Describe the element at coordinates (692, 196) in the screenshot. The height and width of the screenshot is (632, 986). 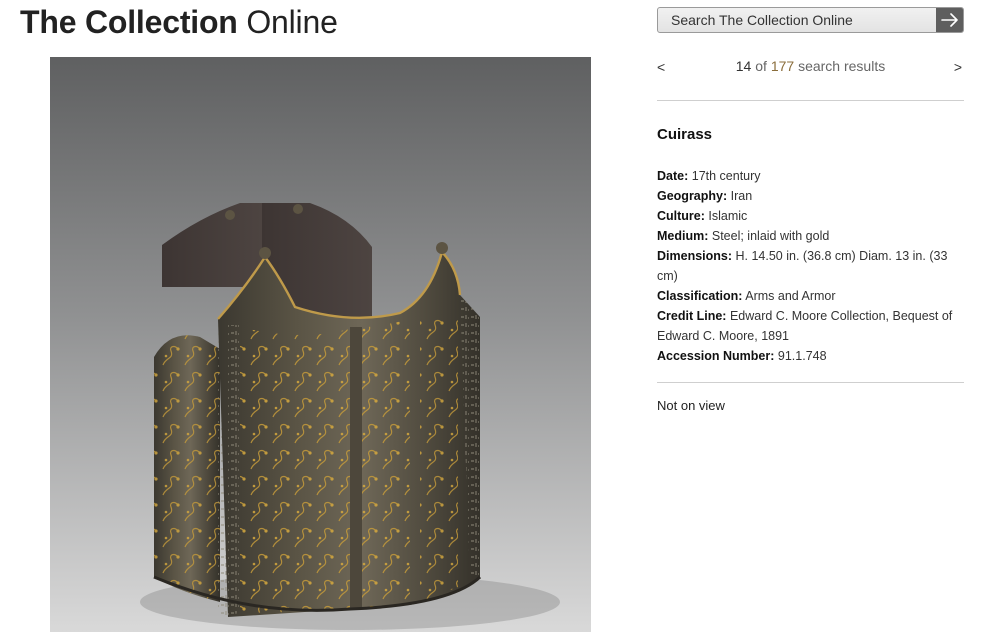
I see `fact-label: Geography:` at that location.